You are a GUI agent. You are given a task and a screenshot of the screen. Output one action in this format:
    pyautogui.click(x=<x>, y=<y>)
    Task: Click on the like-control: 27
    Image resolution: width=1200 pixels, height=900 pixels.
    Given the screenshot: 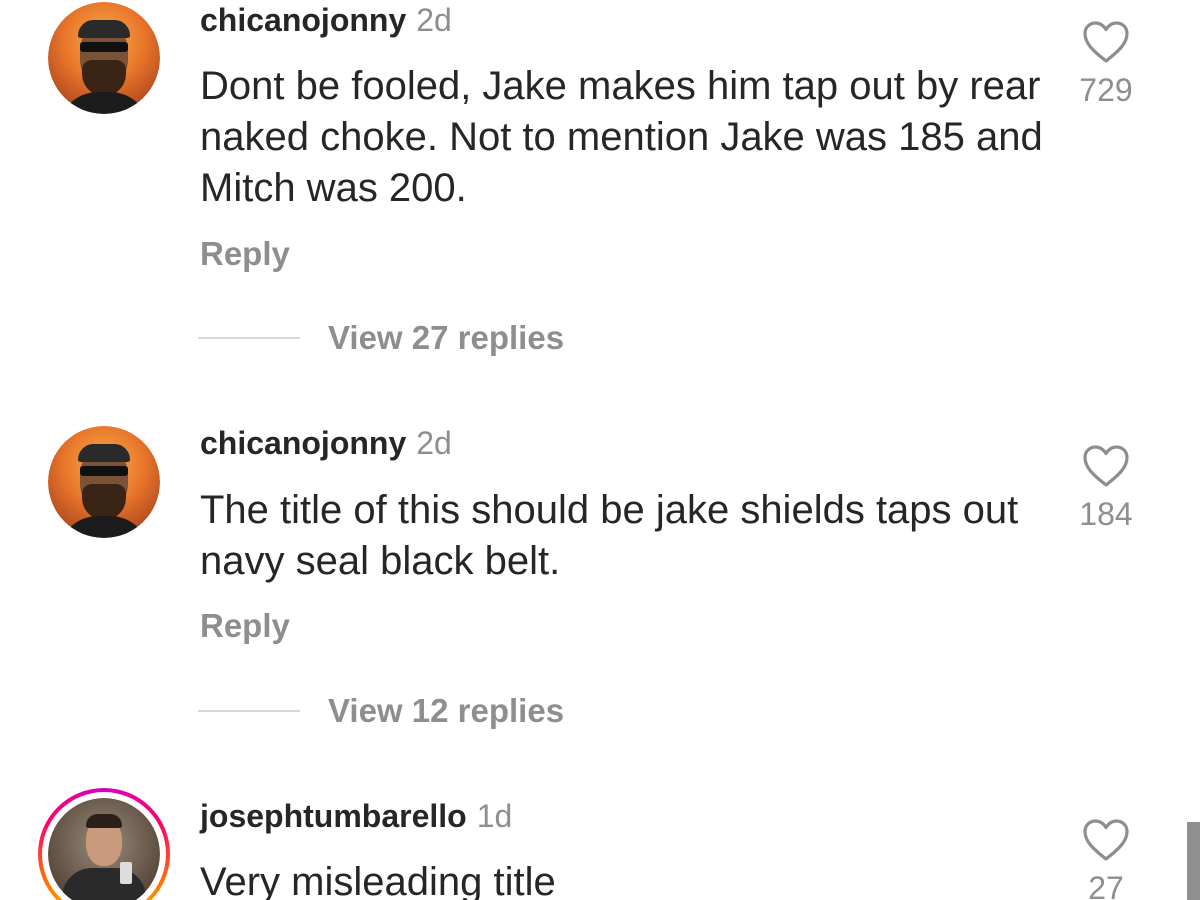 What is the action you would take?
    pyautogui.click(x=1106, y=859)
    